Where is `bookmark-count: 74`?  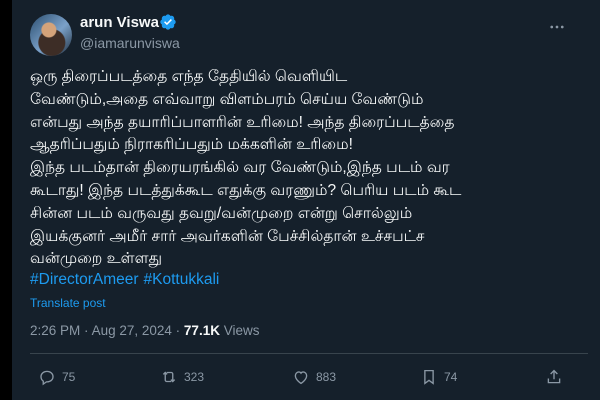
bookmark-count: 74 is located at coordinates (451, 377).